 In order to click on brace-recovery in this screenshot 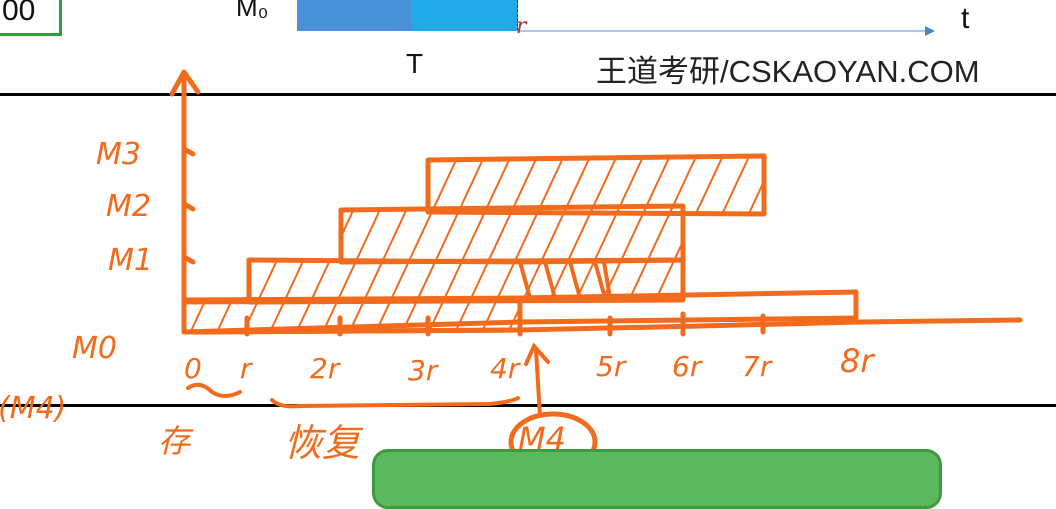, I will do `click(395, 402)`.